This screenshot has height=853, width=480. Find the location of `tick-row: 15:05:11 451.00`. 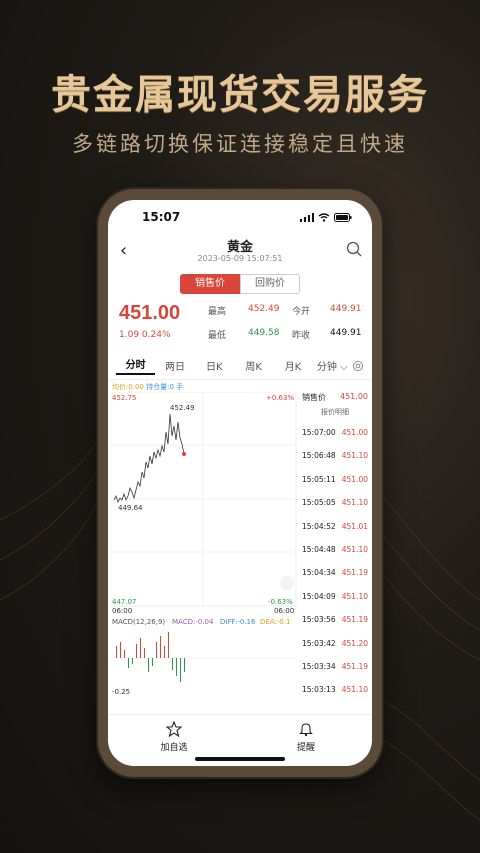

tick-row: 15:05:11 451.00 is located at coordinates (335, 479).